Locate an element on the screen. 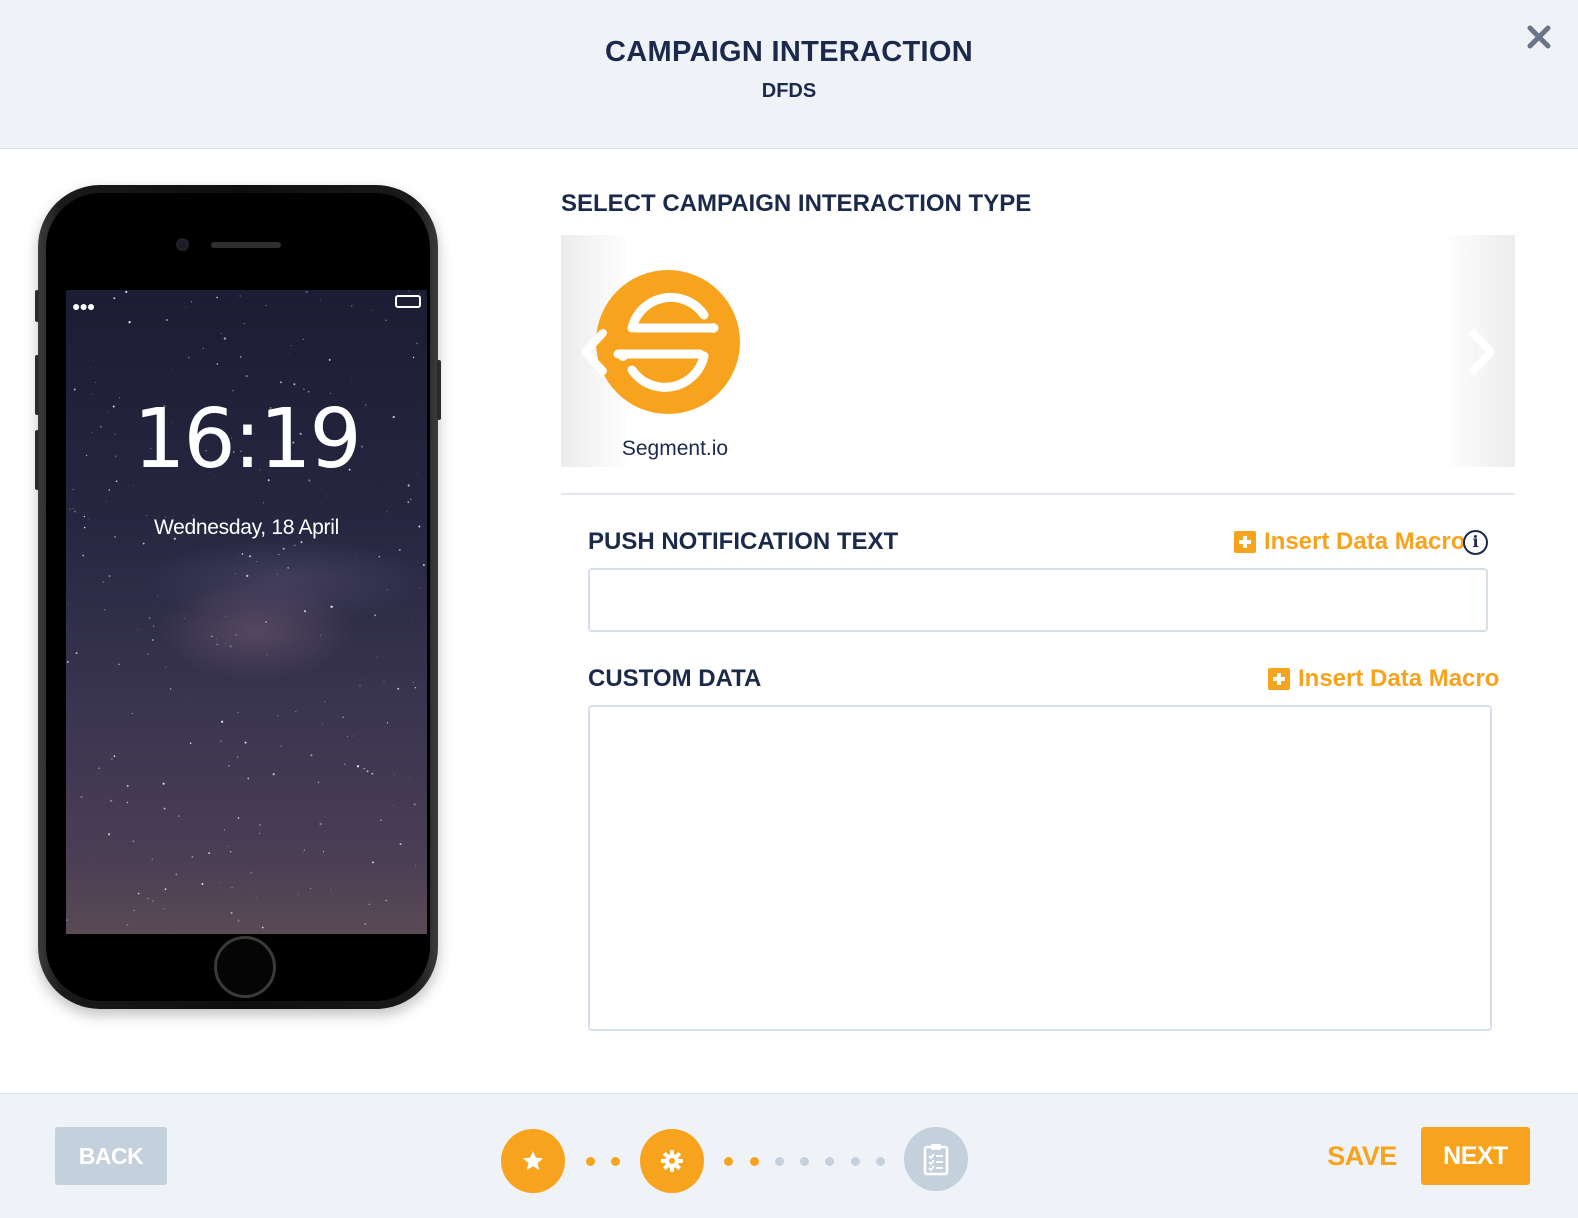 This screenshot has width=1578, height=1218. step-gear is located at coordinates (672, 1161).